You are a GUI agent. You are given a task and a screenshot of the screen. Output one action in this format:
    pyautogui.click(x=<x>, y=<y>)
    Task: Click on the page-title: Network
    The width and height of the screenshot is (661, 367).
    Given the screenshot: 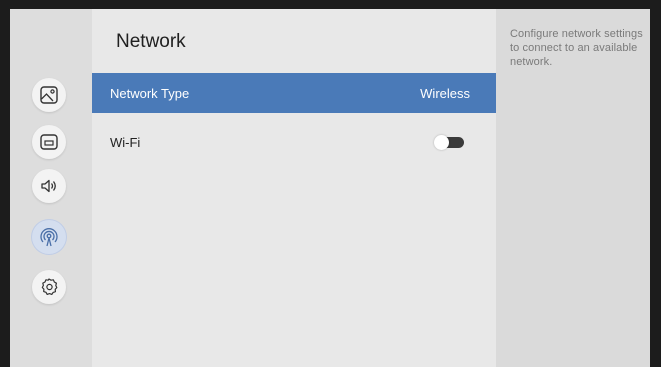 What is the action you would take?
    pyautogui.click(x=151, y=41)
    